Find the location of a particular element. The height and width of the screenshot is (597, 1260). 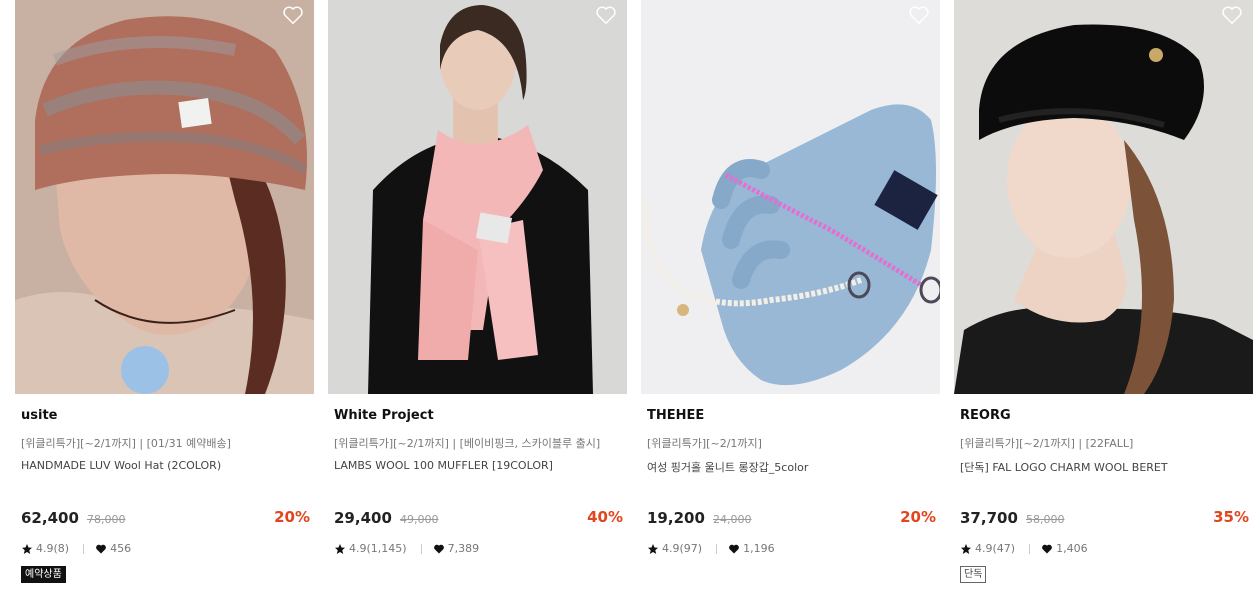

exclusive-badge: 단독 is located at coordinates (973, 574).